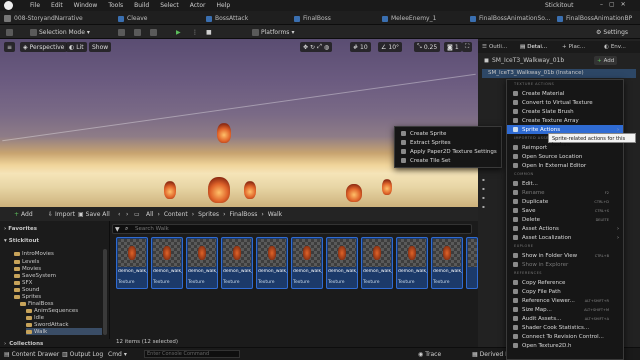 This screenshot has height=360, width=640. What do you see at coordinates (153, 32) in the screenshot?
I see `cinematics-button` at bounding box center [153, 32].